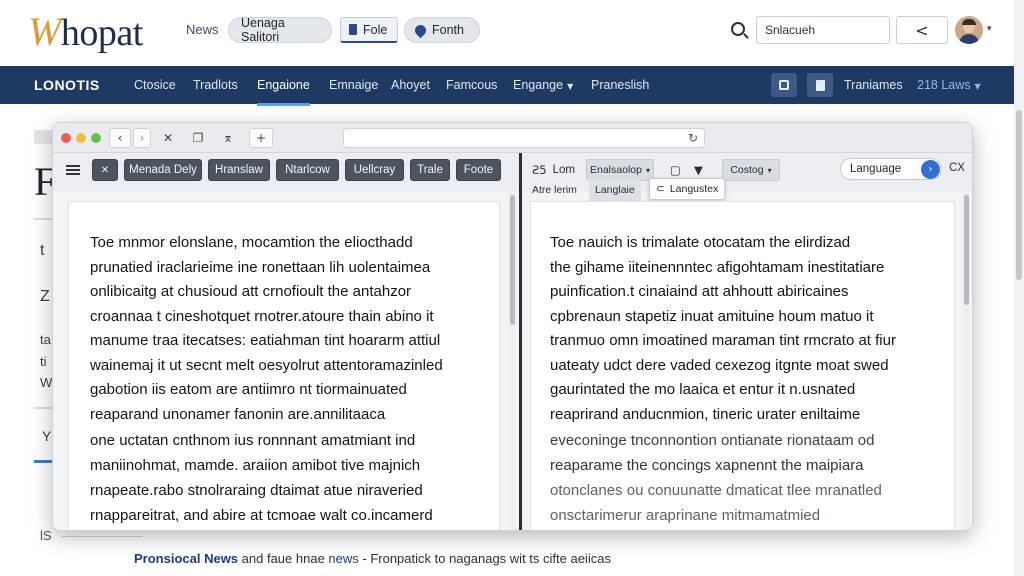 Image resolution: width=1024 pixels, height=576 pixels. Describe the element at coordinates (66, 138) in the screenshot. I see `close-window-icon` at that location.